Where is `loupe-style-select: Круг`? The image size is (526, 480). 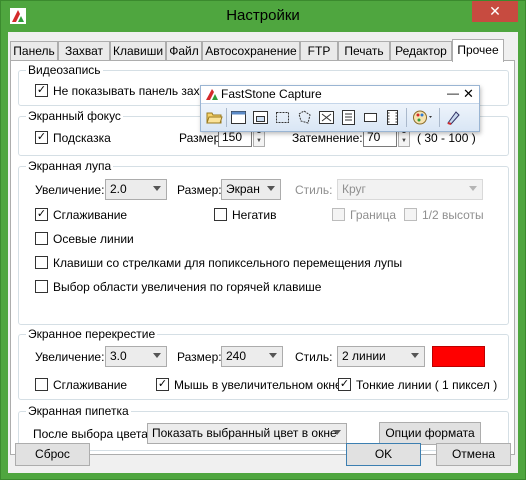
loupe-style-select: Круг is located at coordinates (410, 189).